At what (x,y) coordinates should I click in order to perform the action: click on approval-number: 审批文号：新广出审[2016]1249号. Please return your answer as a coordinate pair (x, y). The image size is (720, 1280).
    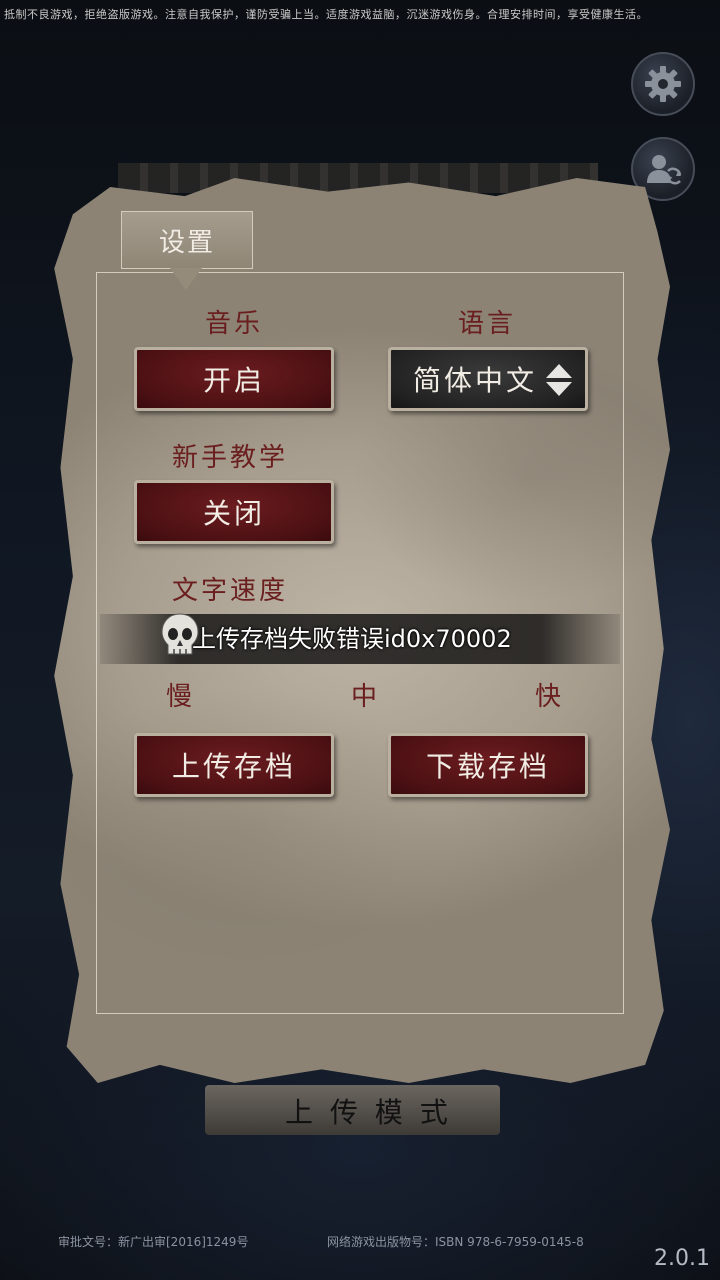
    Looking at the image, I should click on (153, 1242).